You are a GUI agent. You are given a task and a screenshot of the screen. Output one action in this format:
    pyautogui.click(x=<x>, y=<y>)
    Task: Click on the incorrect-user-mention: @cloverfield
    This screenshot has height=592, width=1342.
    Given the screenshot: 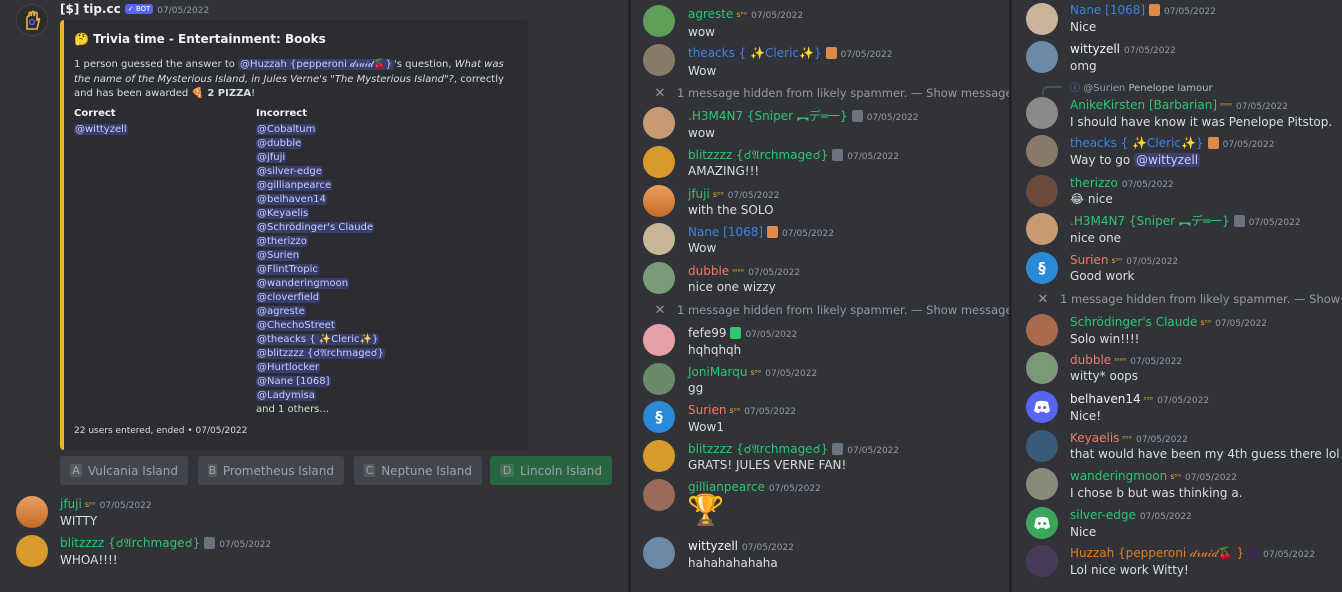 What is the action you would take?
    pyautogui.click(x=288, y=297)
    